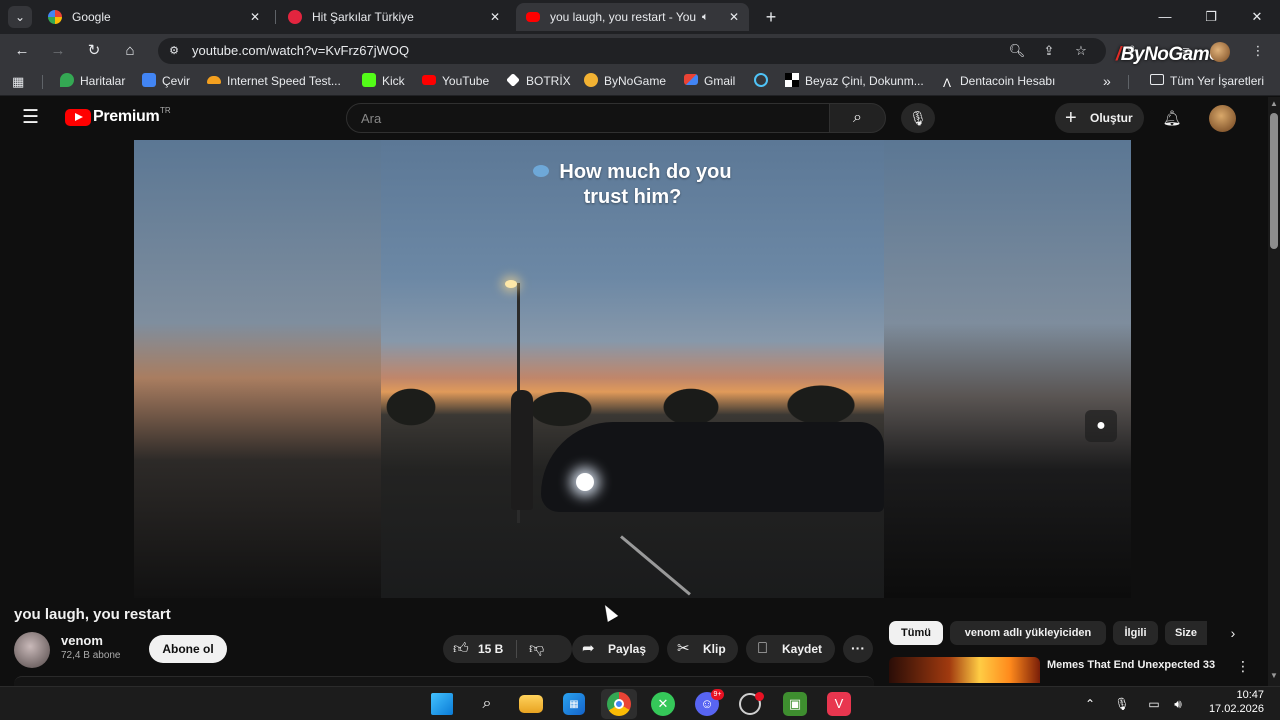 The width and height of the screenshot is (1280, 720). What do you see at coordinates (632, 51) in the screenshot?
I see `address-bar: ⚙ youtube.com/watch?v=KvFrz67jWOQ 🔍︎ ⇪ ☆` at bounding box center [632, 51].